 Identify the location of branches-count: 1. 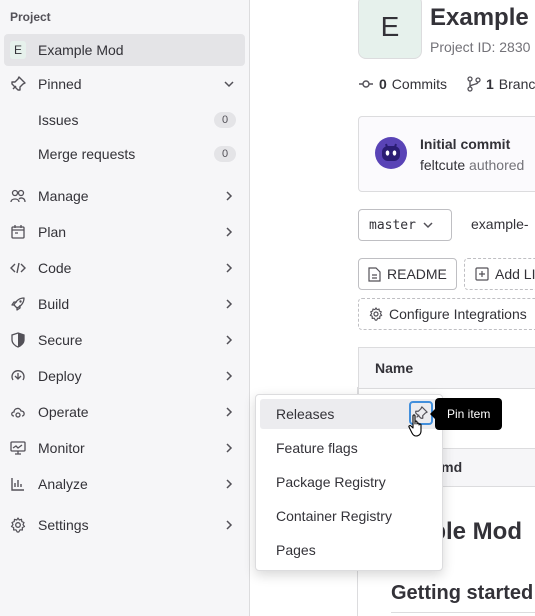
(490, 84).